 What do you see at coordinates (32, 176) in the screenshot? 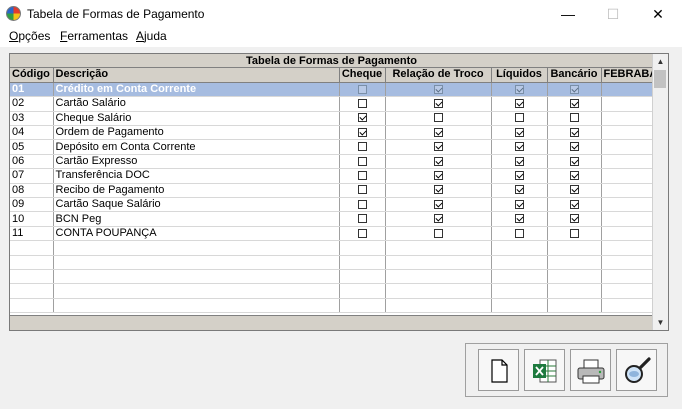
I see `cell-codigo: 07` at bounding box center [32, 176].